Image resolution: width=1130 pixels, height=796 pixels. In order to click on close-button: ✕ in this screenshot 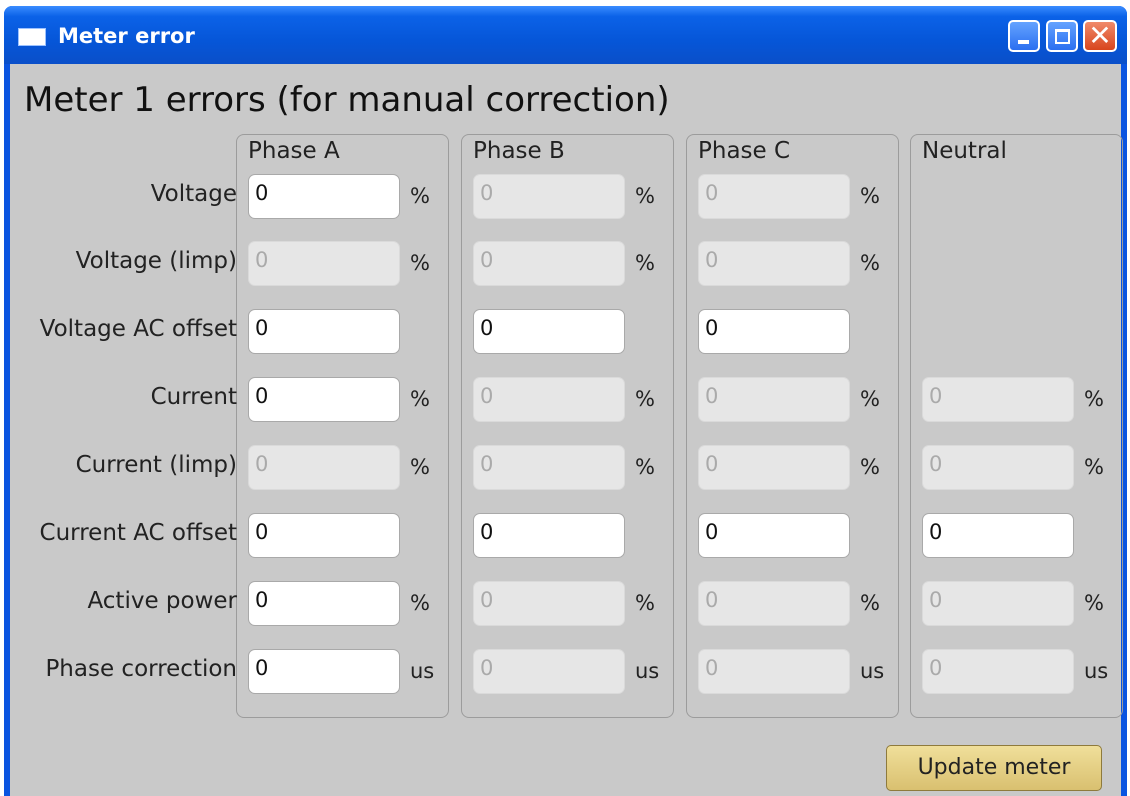, I will do `click(1100, 36)`.